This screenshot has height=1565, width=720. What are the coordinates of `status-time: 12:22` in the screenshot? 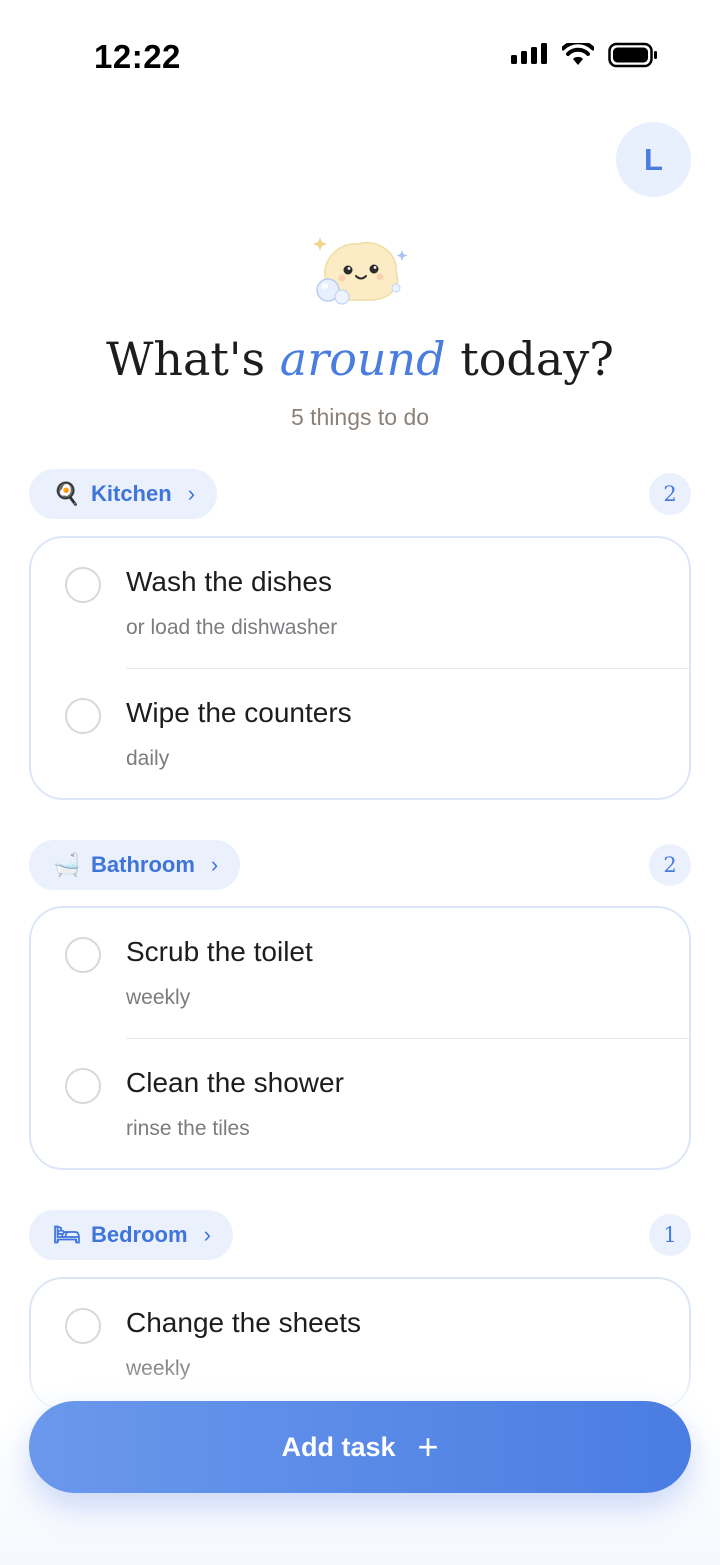 It's located at (137, 56).